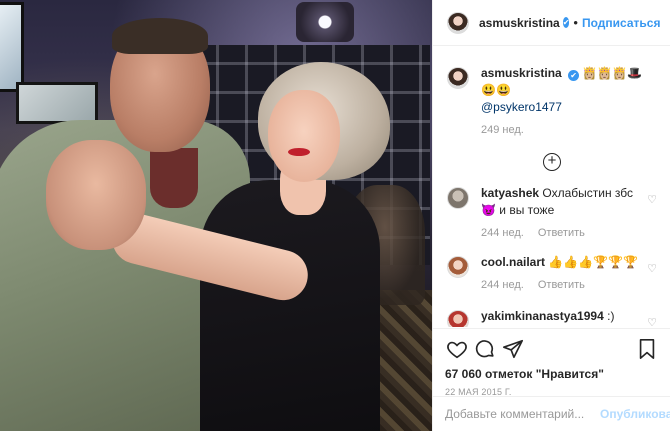 The height and width of the screenshot is (431, 670). I want to click on post-actions: 67 060 отметок "Нравится" 22 МАЯ 2015 Г., so click(551, 362).